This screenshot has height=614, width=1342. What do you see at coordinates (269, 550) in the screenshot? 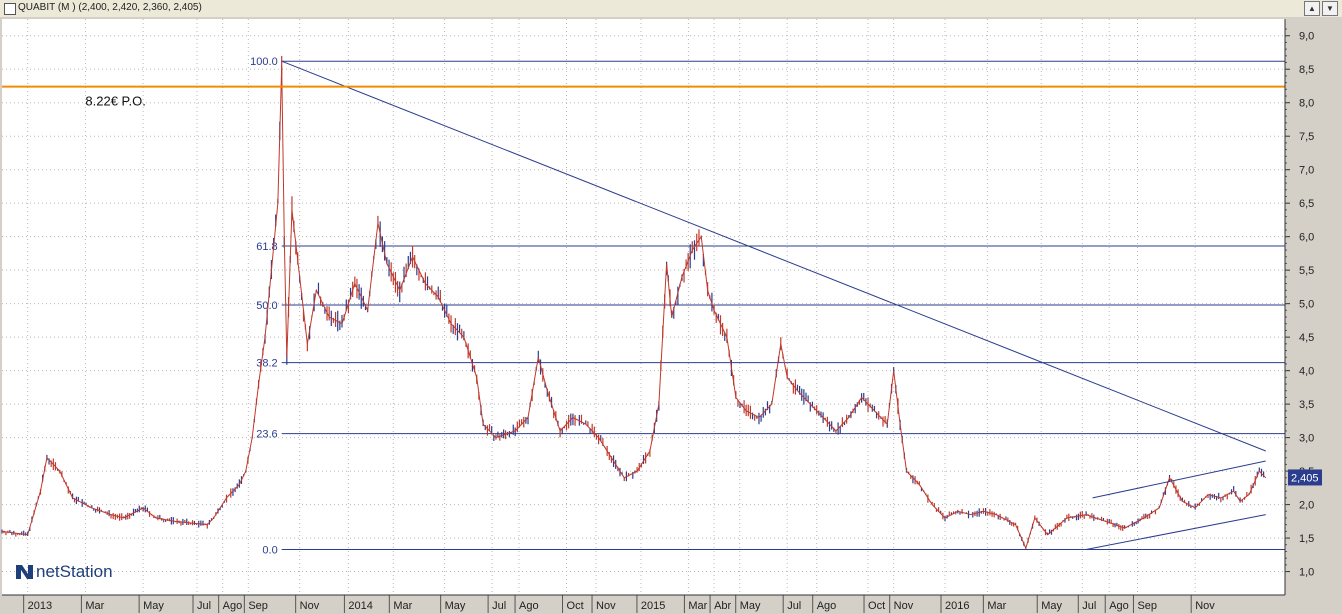
I see `fib-level-label: 0.0` at bounding box center [269, 550].